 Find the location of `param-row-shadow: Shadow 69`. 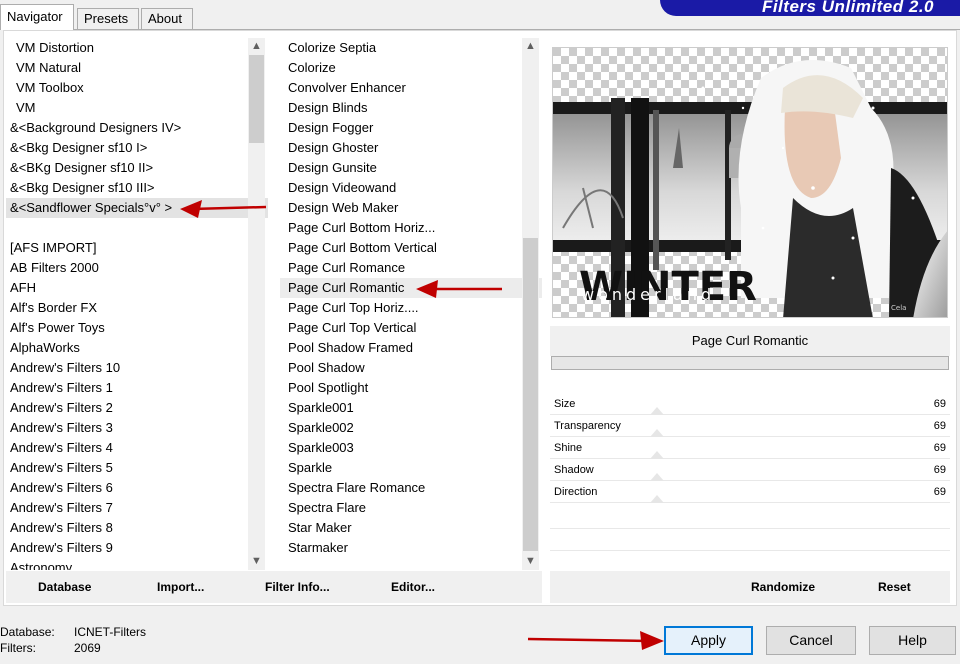

param-row-shadow: Shadow 69 is located at coordinates (750, 470).